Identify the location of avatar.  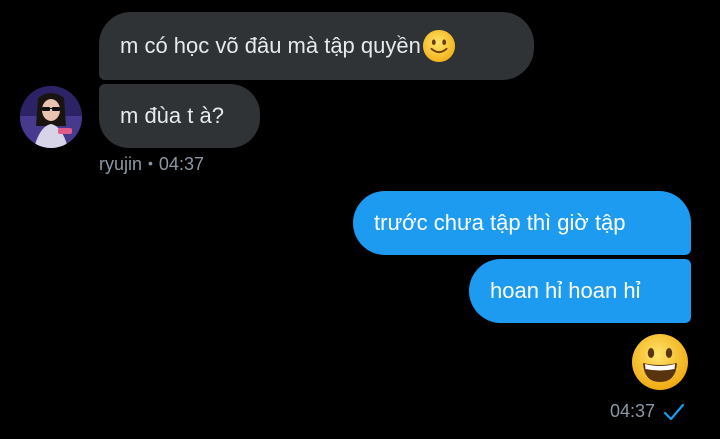
(51, 117).